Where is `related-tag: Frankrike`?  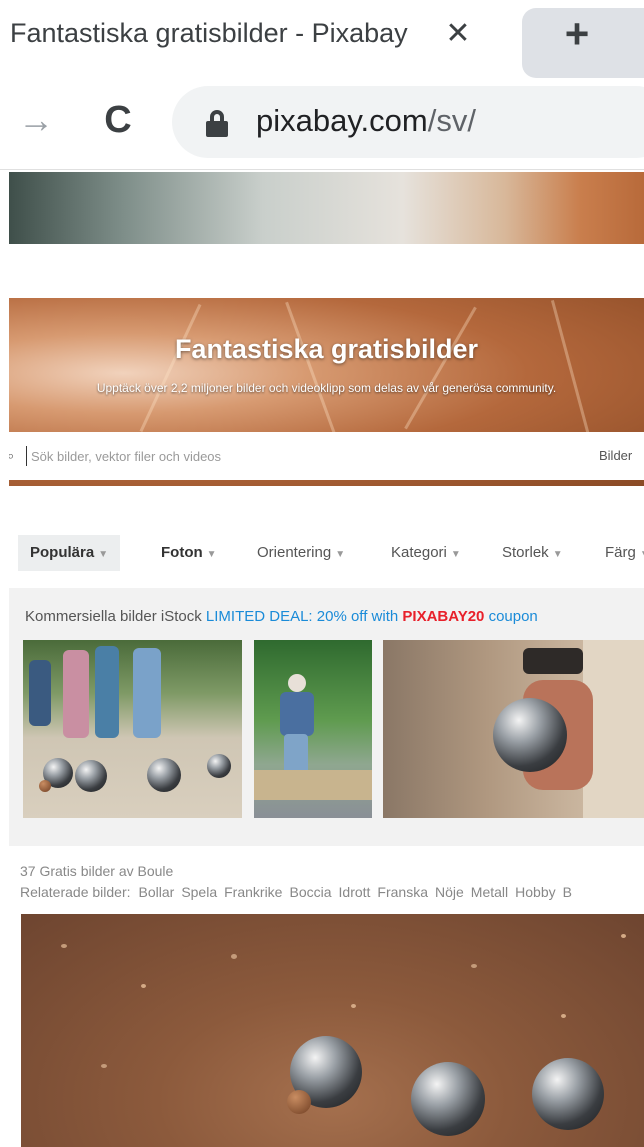
related-tag: Frankrike is located at coordinates (253, 892).